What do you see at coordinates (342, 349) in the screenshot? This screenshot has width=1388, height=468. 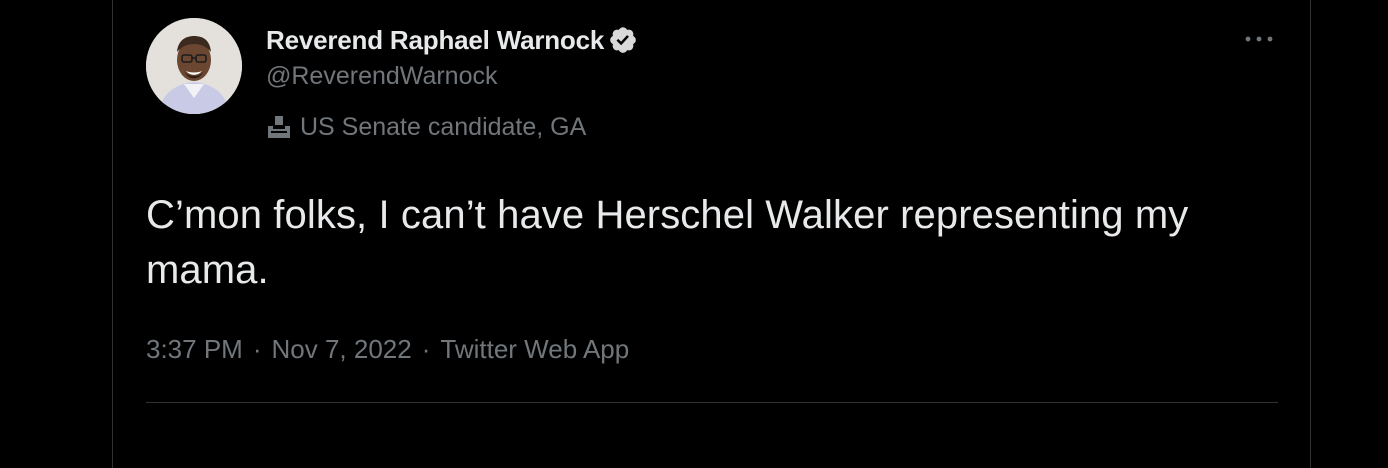 I see `tweet-date: Nov 7, 2022` at bounding box center [342, 349].